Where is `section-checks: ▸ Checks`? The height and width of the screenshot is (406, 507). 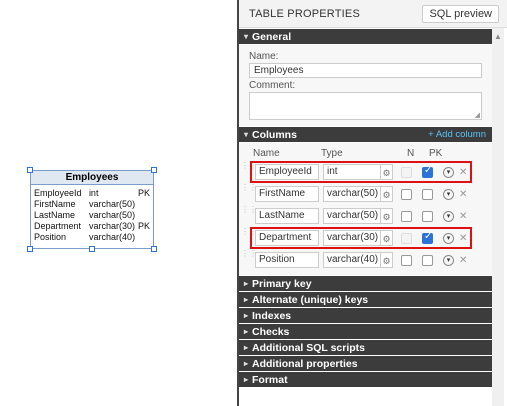 section-checks: ▸ Checks is located at coordinates (365, 331).